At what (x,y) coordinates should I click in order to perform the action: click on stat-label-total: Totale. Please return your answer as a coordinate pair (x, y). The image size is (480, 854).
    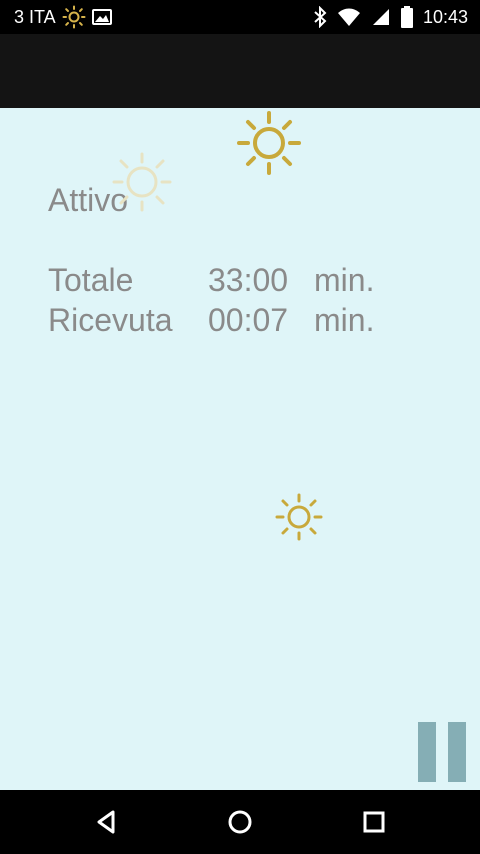
    Looking at the image, I should click on (91, 279).